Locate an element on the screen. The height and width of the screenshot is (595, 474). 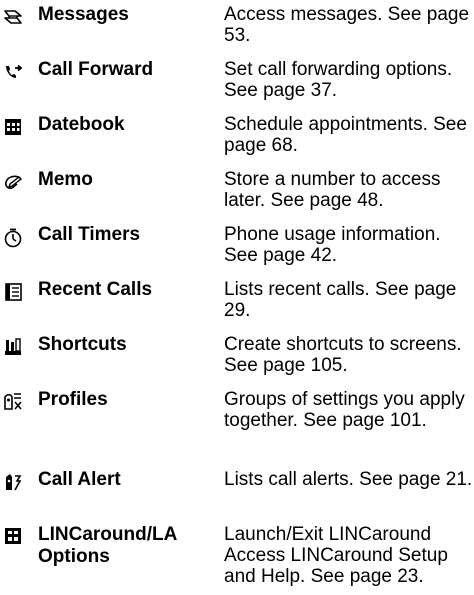
recent-calls-icon is located at coordinates (13, 292).